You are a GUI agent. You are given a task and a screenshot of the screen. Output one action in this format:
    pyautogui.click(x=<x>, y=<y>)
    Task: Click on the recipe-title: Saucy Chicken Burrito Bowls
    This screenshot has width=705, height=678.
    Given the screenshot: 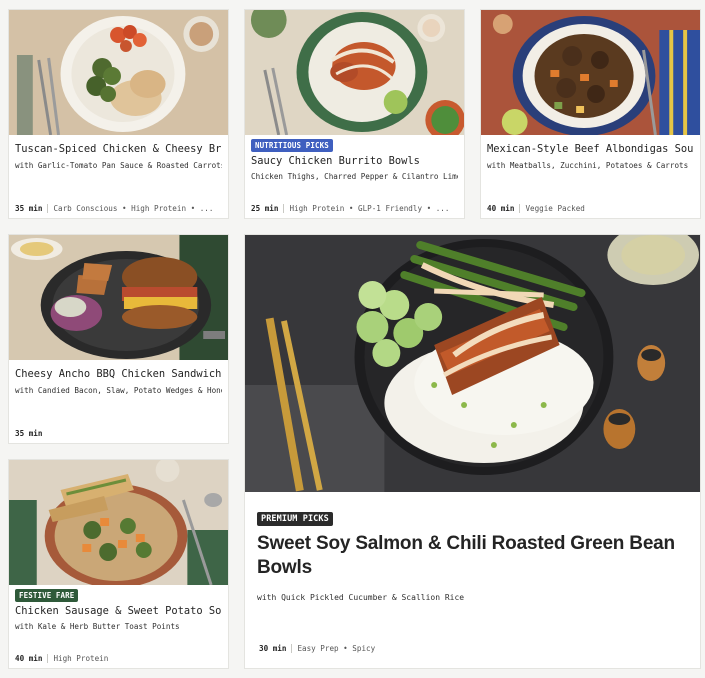 What is the action you would take?
    pyautogui.click(x=354, y=161)
    